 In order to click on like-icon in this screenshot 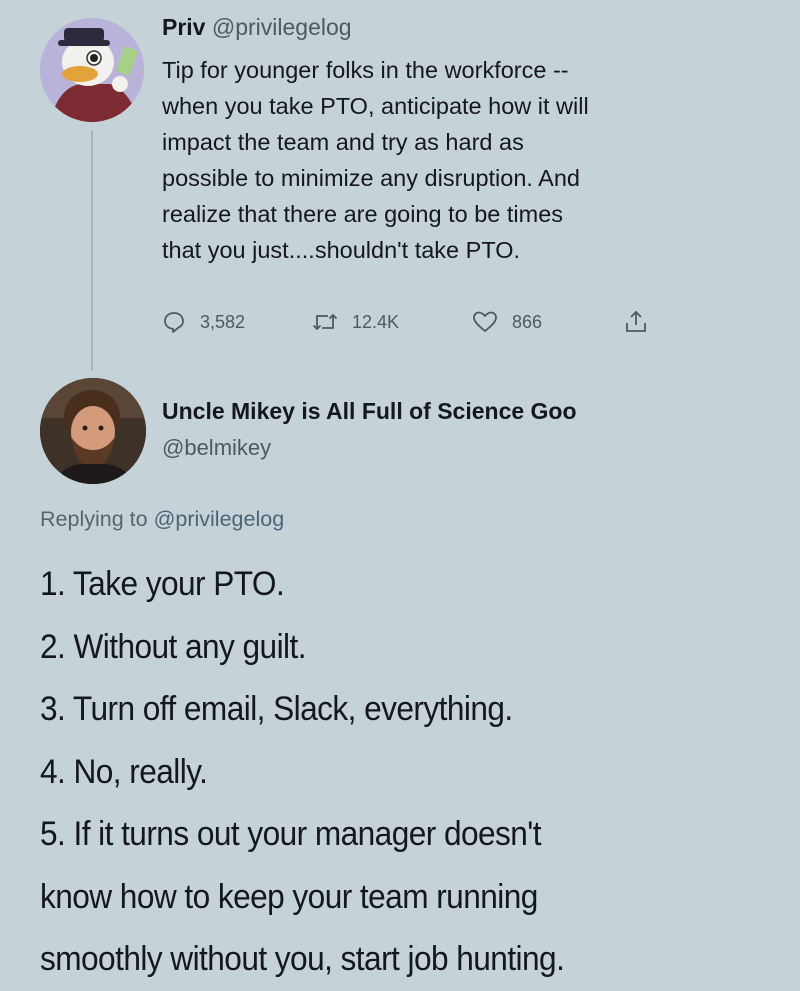, I will do `click(485, 322)`.